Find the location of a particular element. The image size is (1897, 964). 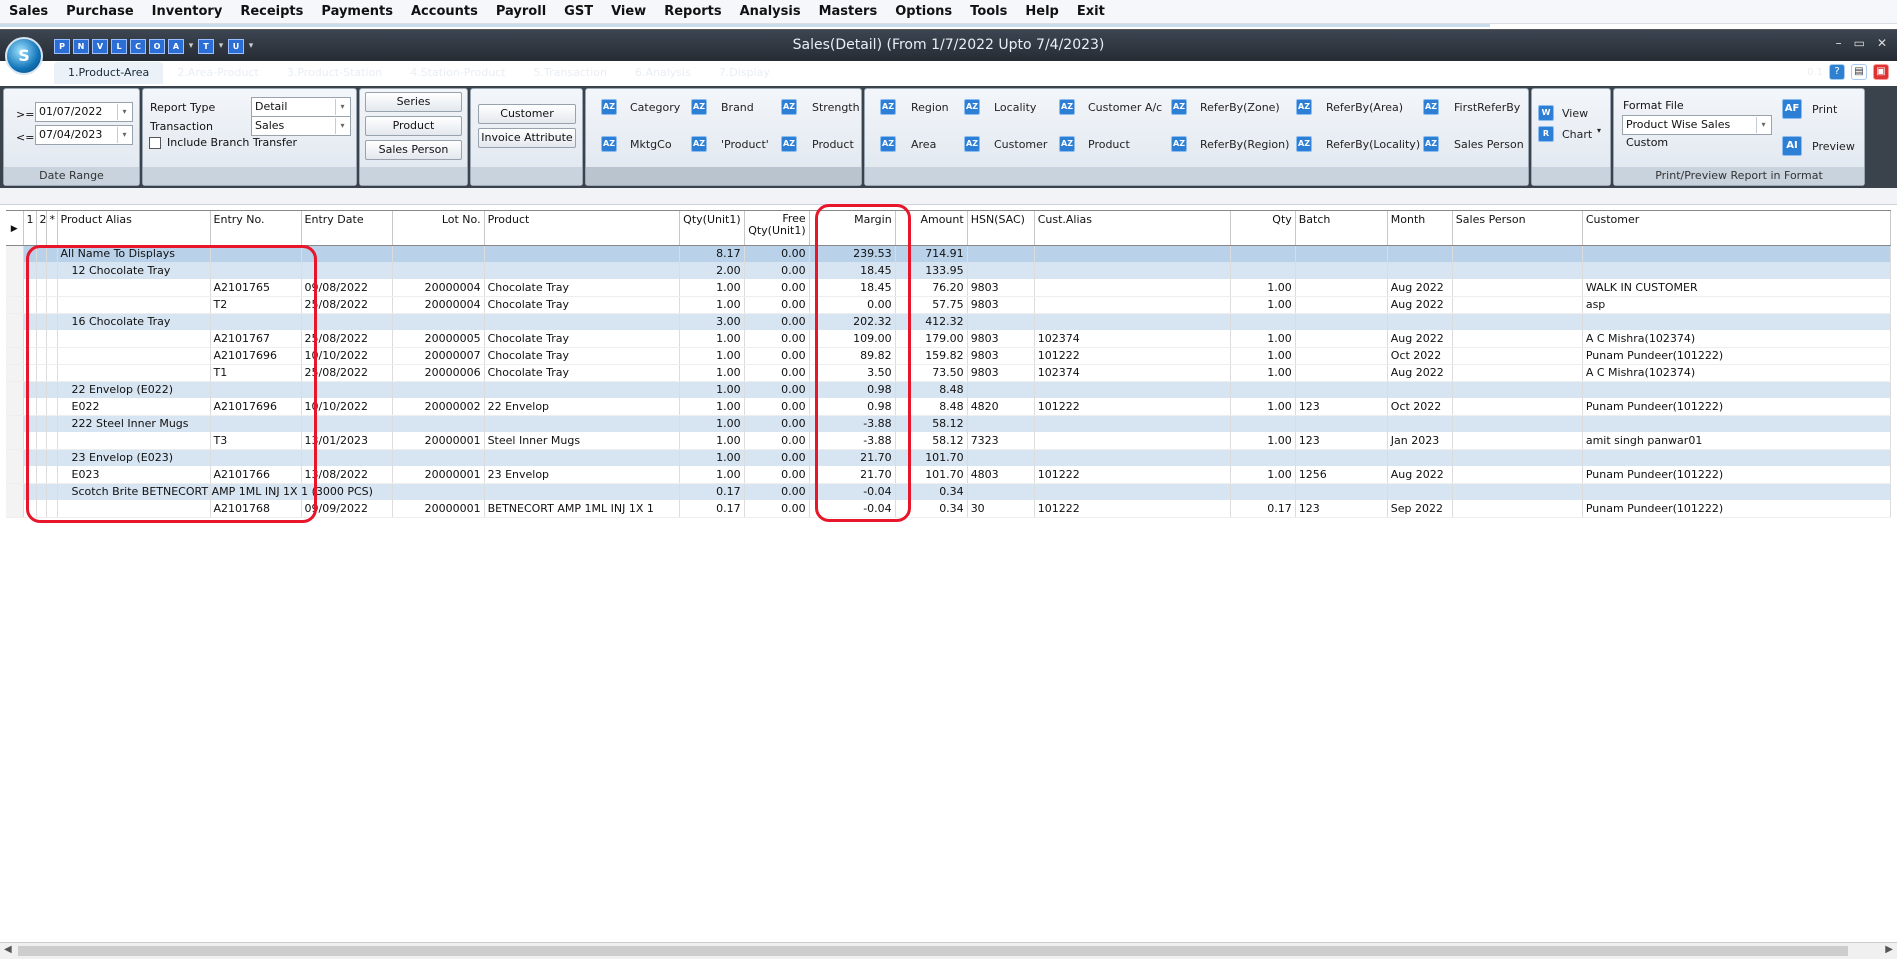

referby-locality-field: ReferBy(Locality) is located at coordinates (1373, 144).